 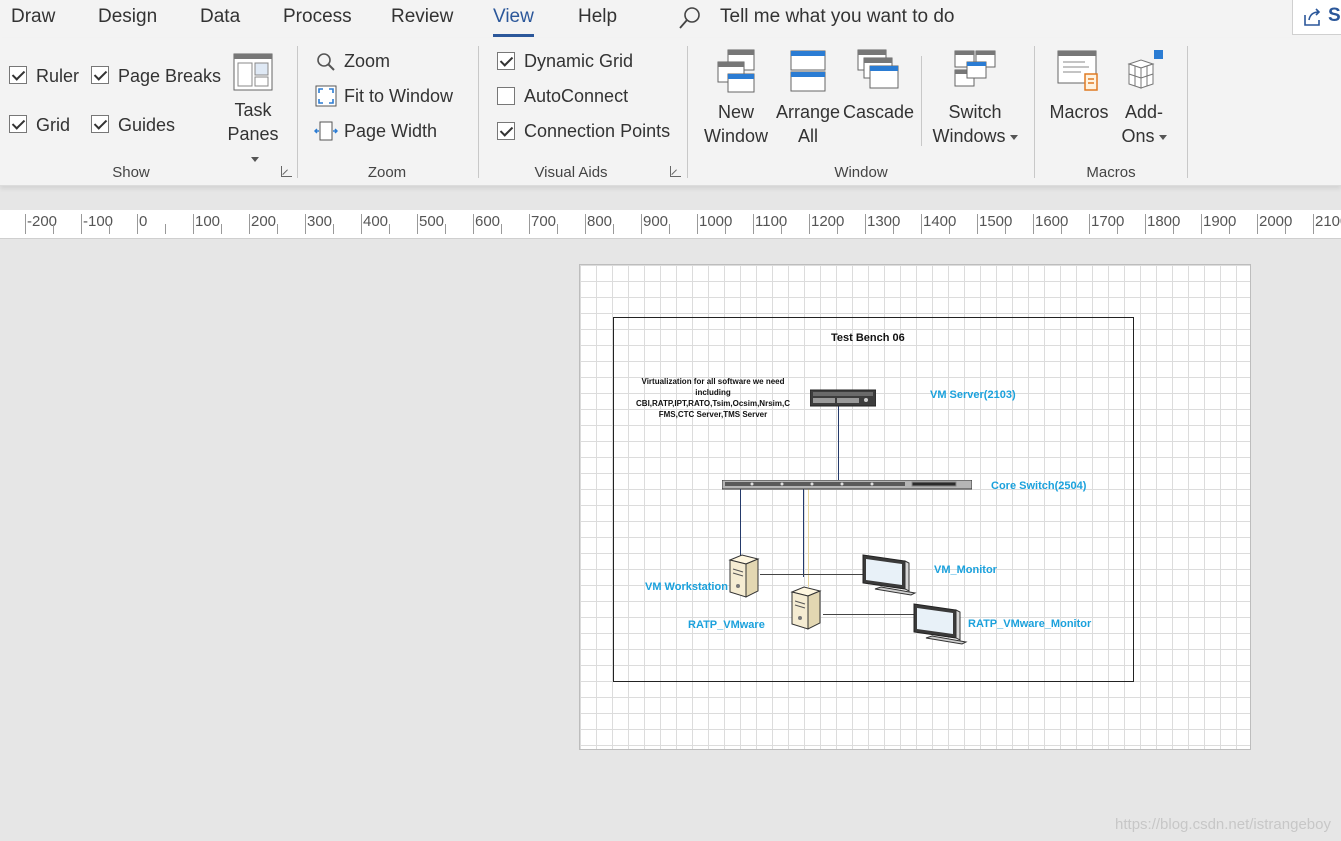 I want to click on vm-server-label: VM Server(2103), so click(x=973, y=395).